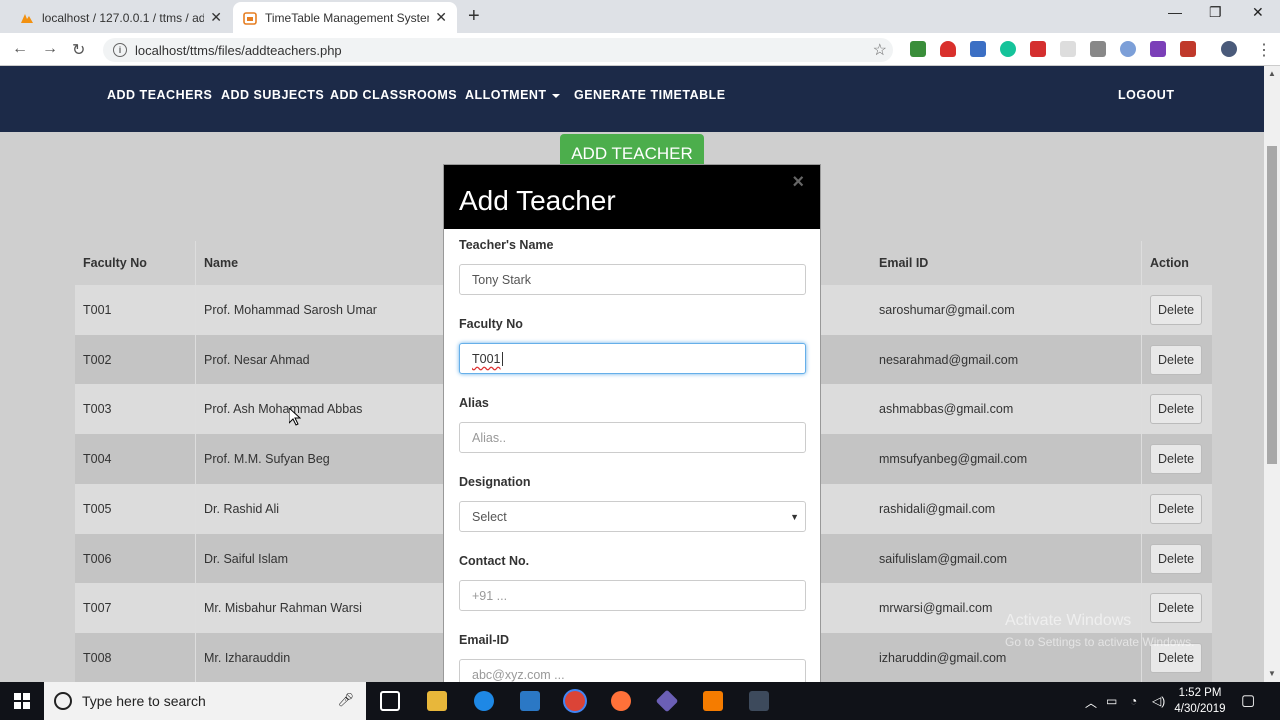  I want to click on new-tab-icon: +, so click(474, 16).